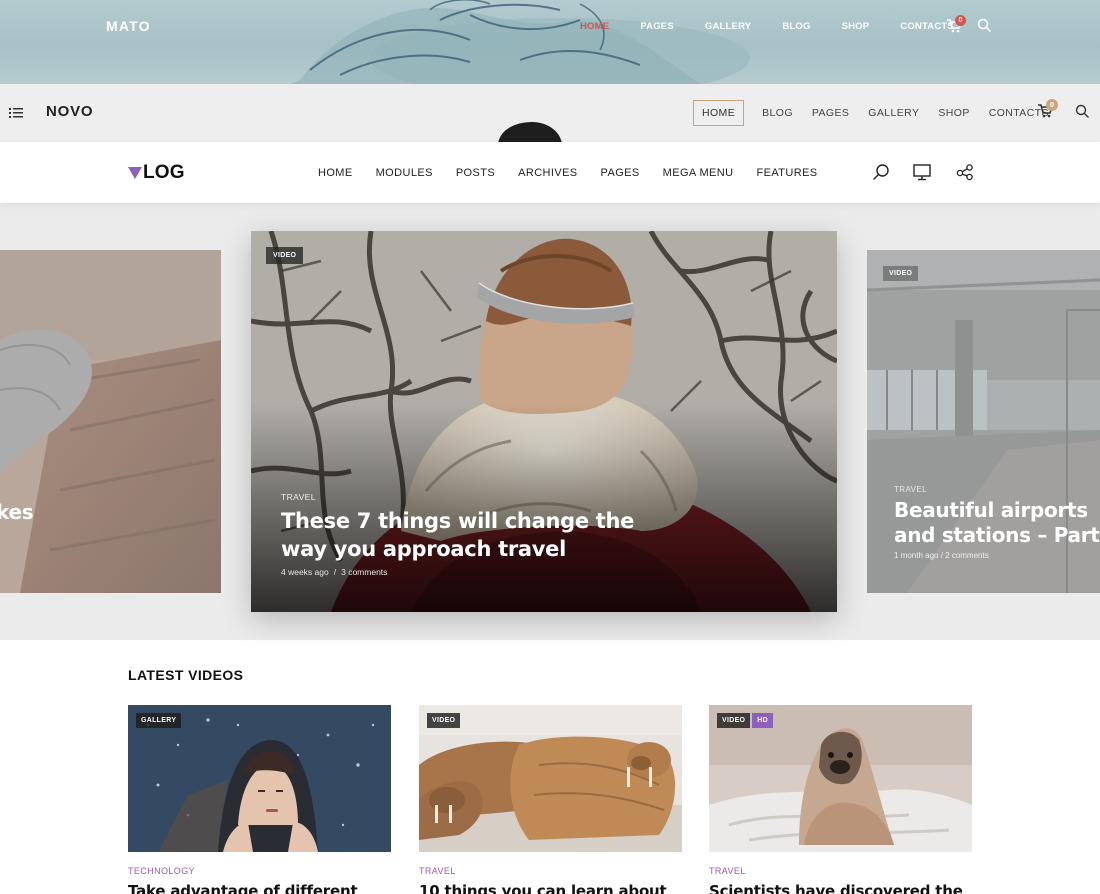 Image resolution: width=1100 pixels, height=894 pixels. I want to click on mato-nav-home: HOME, so click(594, 26).